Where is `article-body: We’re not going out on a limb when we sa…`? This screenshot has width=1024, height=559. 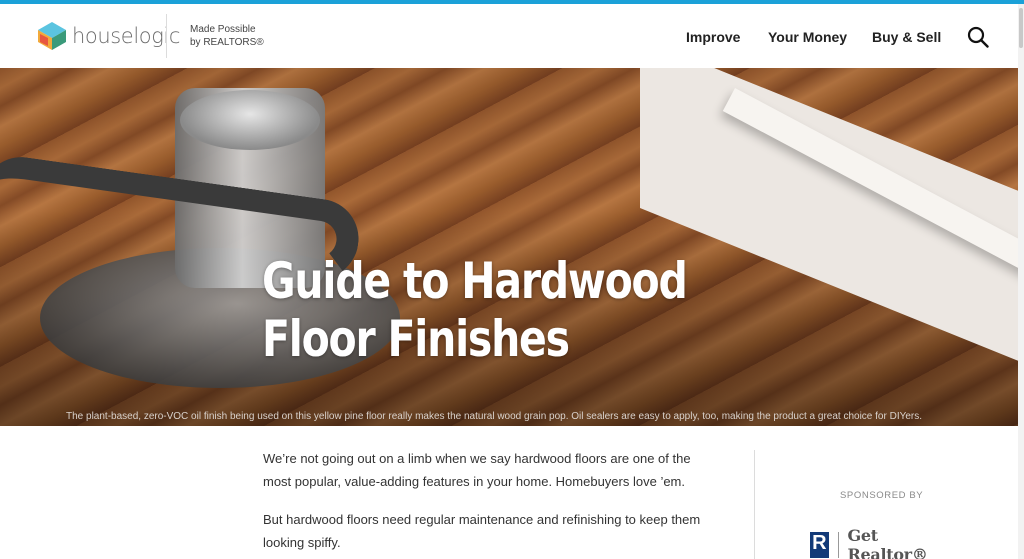 article-body: We’re not going out on a limb when we sa… is located at coordinates (488, 501).